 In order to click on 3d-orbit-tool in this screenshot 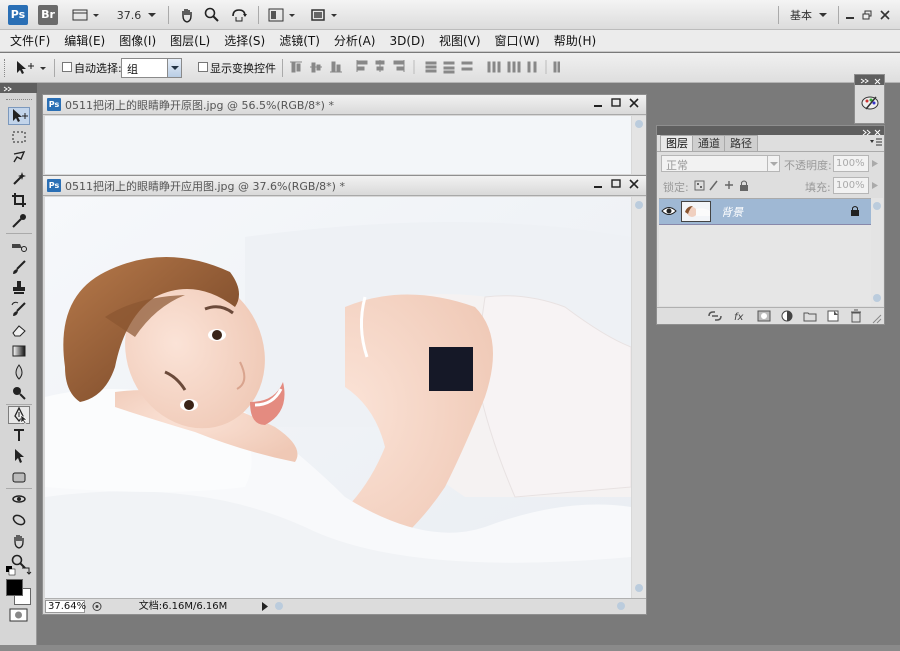, I will do `click(19, 520)`.